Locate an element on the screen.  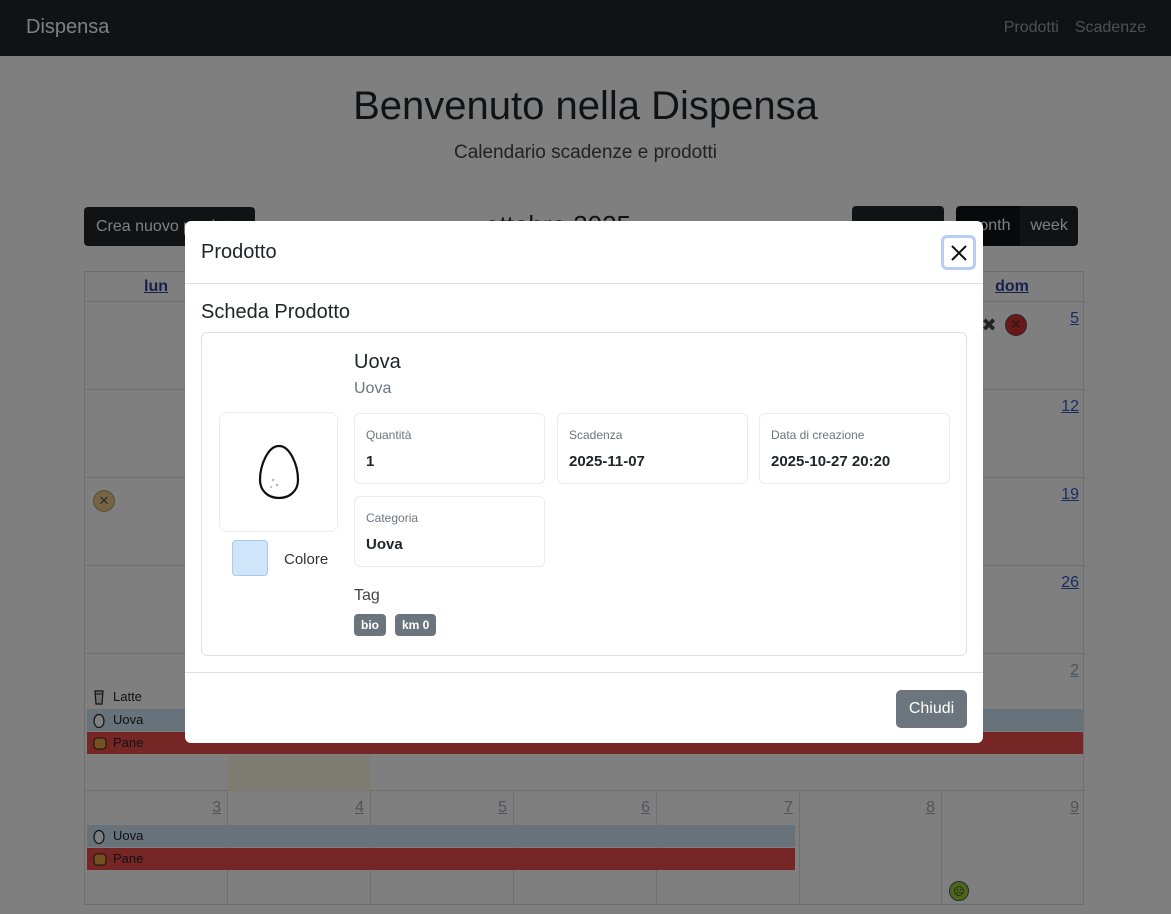
tag-list: bio km 0 is located at coordinates (395, 625).